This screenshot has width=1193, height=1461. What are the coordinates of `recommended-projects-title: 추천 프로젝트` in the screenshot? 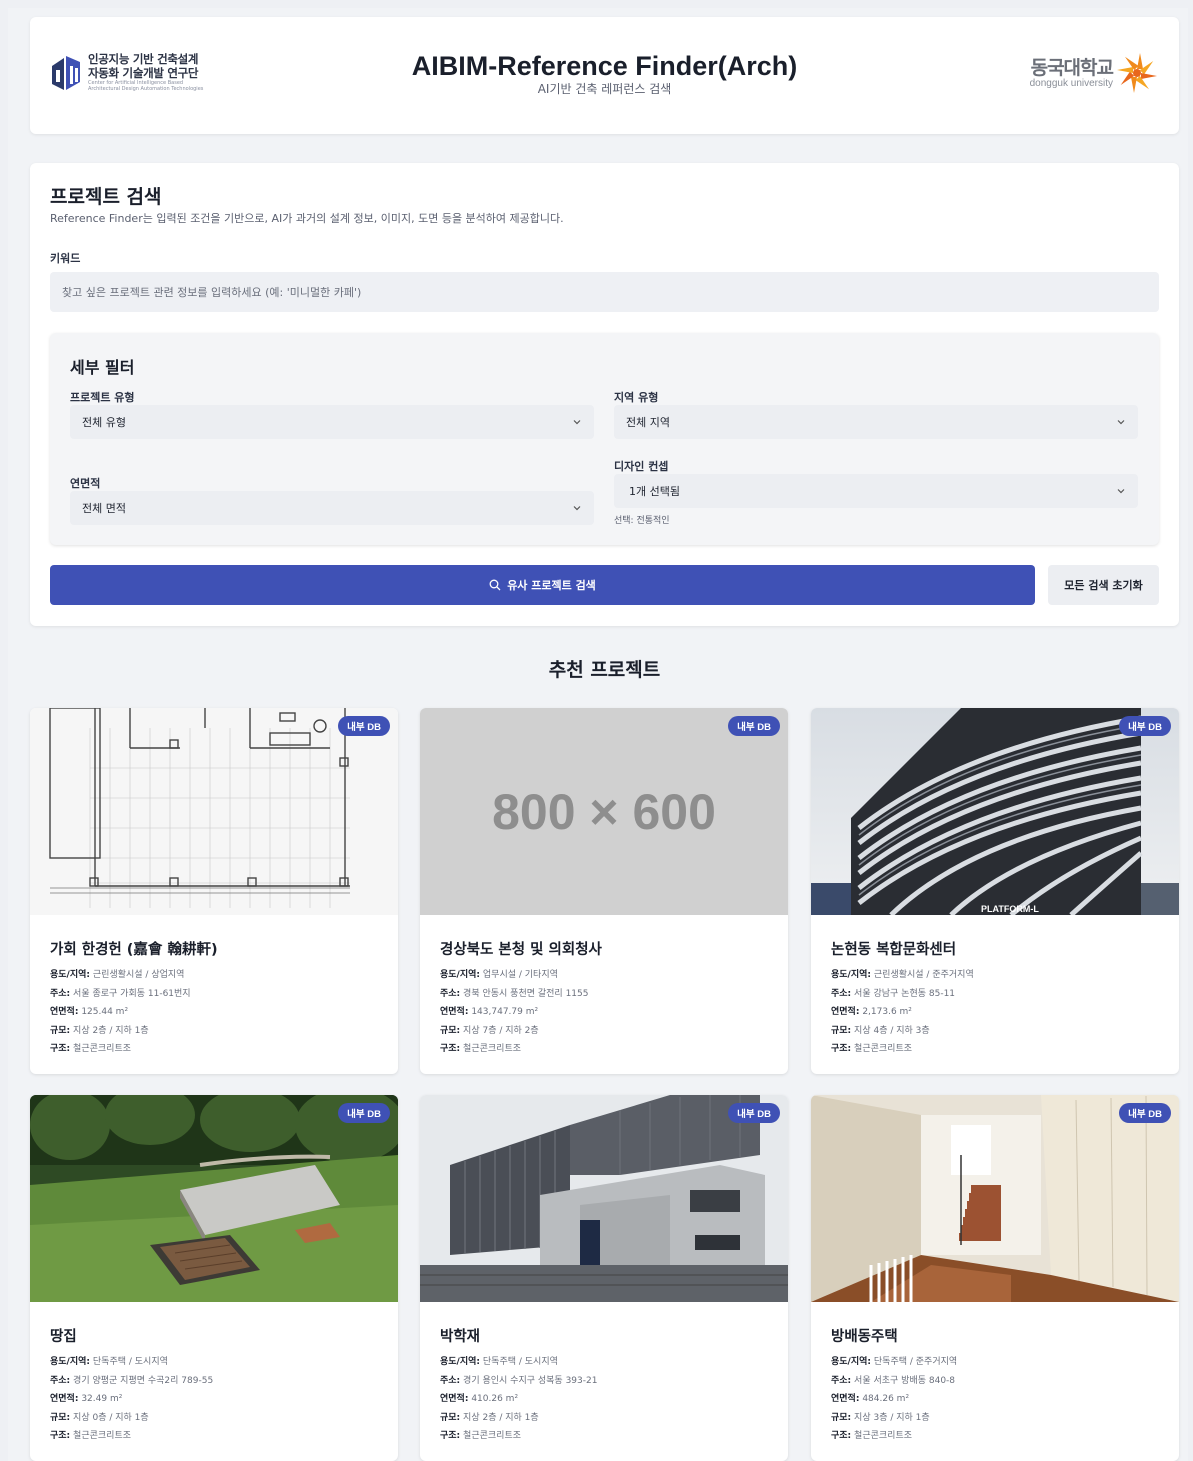 It's located at (604, 670).